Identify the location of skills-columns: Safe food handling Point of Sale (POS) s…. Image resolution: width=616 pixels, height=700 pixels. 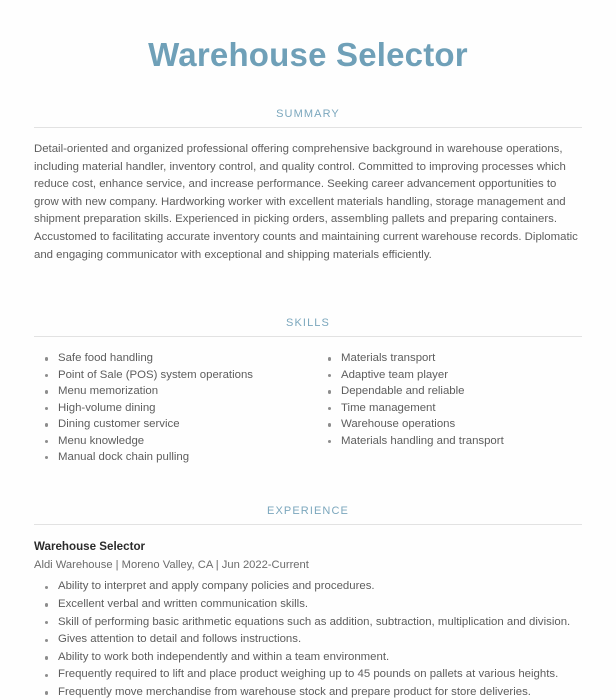
(308, 407).